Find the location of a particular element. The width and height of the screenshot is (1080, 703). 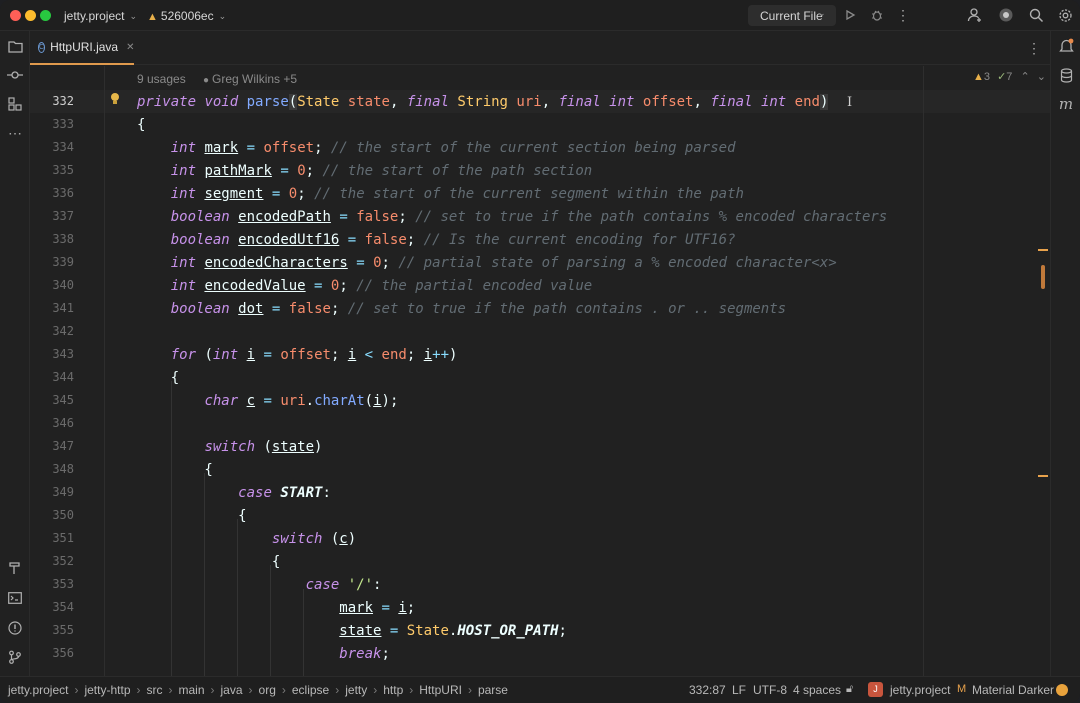

file-encoding: UTF-8 is located at coordinates (770, 690).